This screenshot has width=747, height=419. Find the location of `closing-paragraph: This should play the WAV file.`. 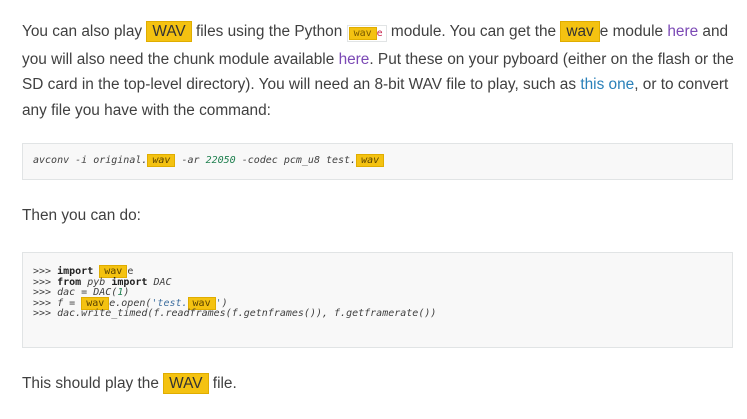

closing-paragraph: This should play the WAV file. is located at coordinates (378, 384).